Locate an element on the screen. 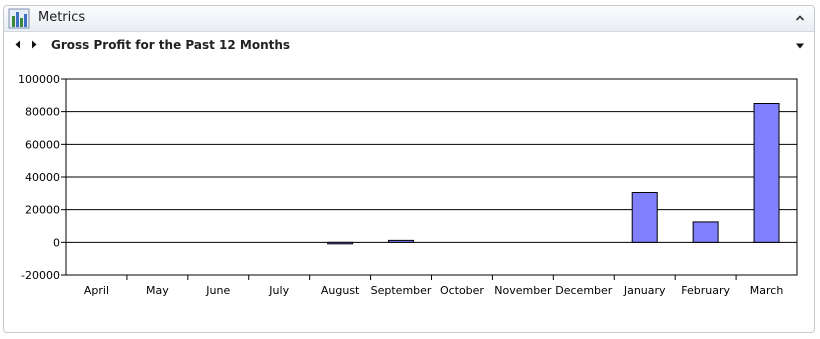  x-tick-label: March is located at coordinates (767, 290).